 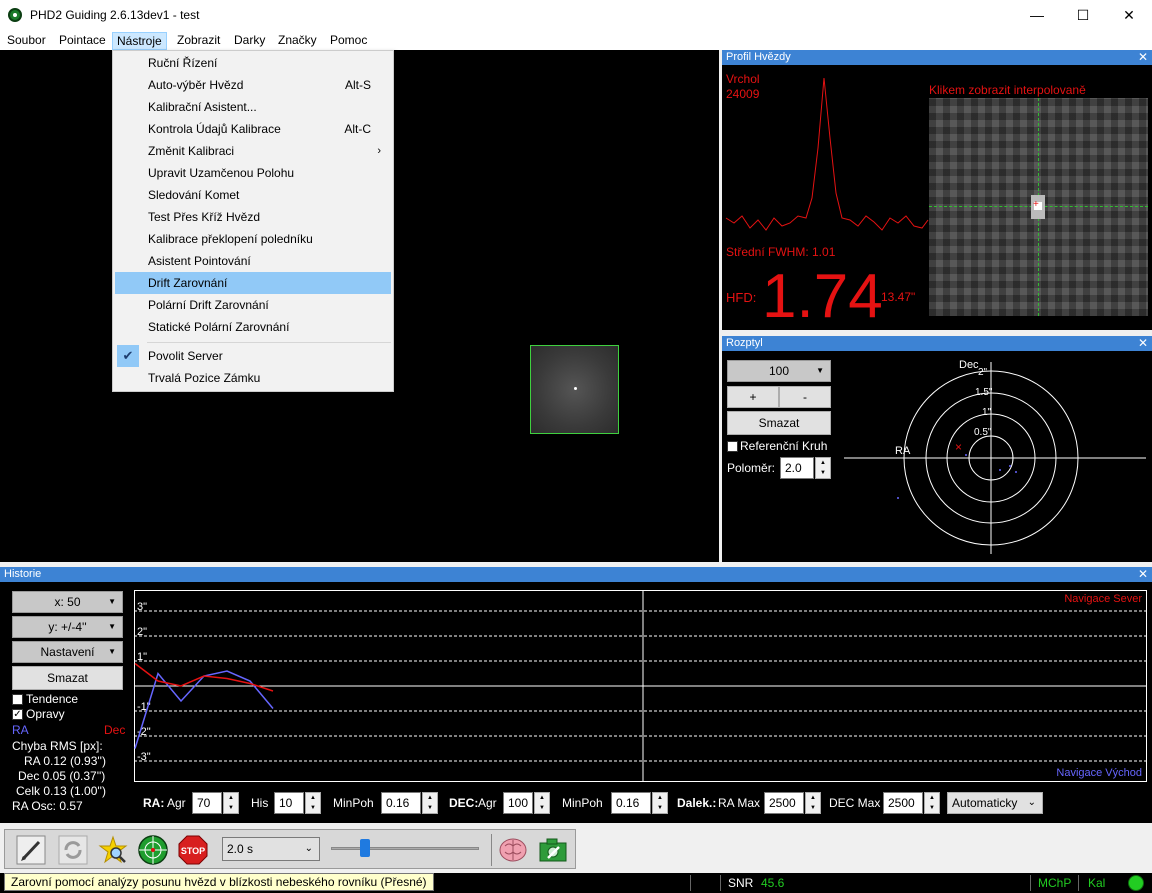 What do you see at coordinates (253, 85) in the screenshot?
I see `menu-item-auto-select: Auto-výběr Hvězd Alt-S` at bounding box center [253, 85].